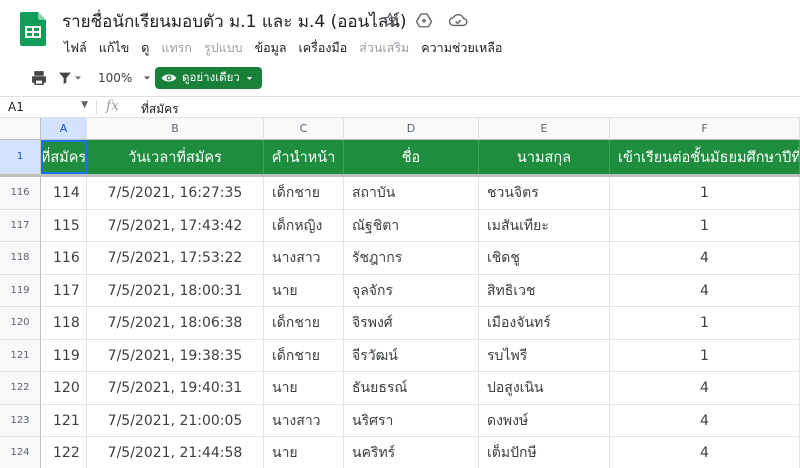  I want to click on row-header: 117, so click(20, 225).